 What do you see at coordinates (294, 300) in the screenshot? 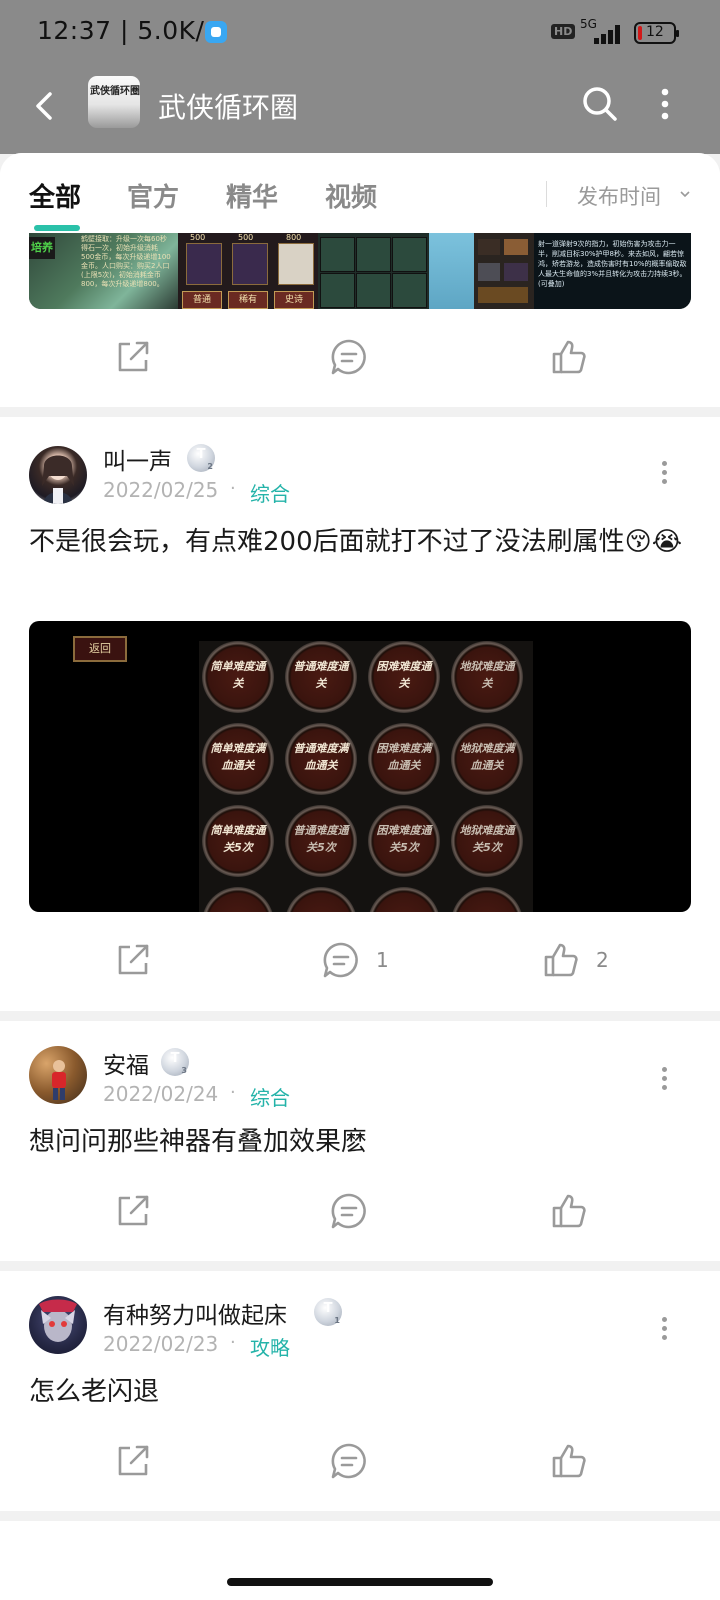
I see `recruit-button: 史诗` at bounding box center [294, 300].